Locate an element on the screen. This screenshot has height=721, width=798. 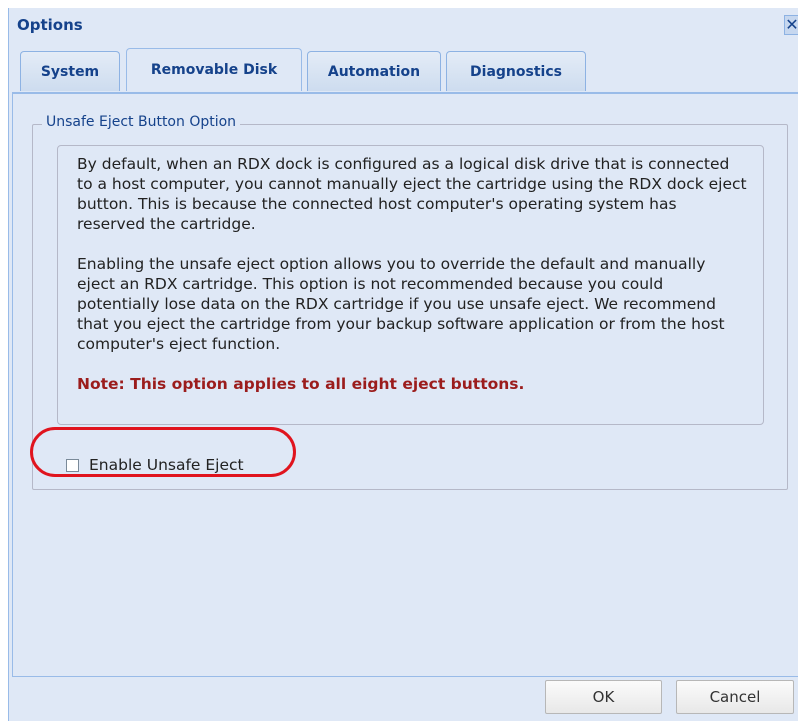
cancel-button-label: Cancel is located at coordinates (735, 697).